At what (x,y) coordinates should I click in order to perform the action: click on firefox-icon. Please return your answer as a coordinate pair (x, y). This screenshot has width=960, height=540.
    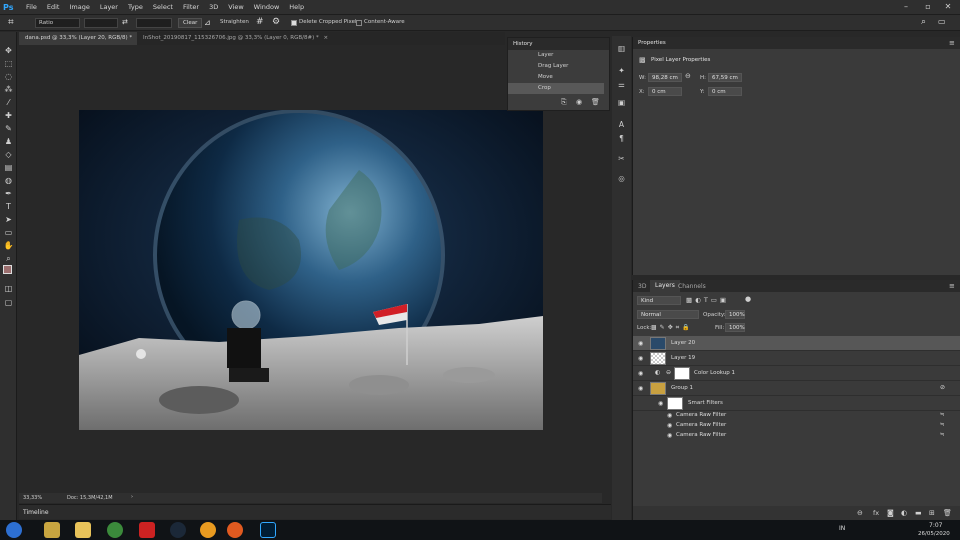
    Looking at the image, I should click on (235, 530).